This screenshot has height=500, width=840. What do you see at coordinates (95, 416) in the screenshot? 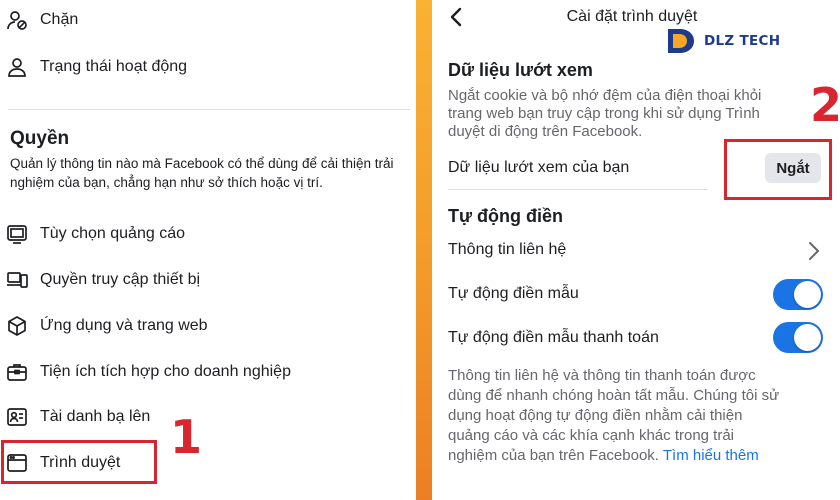
I see `menu-item-label: Tài danh bạ lên` at bounding box center [95, 416].